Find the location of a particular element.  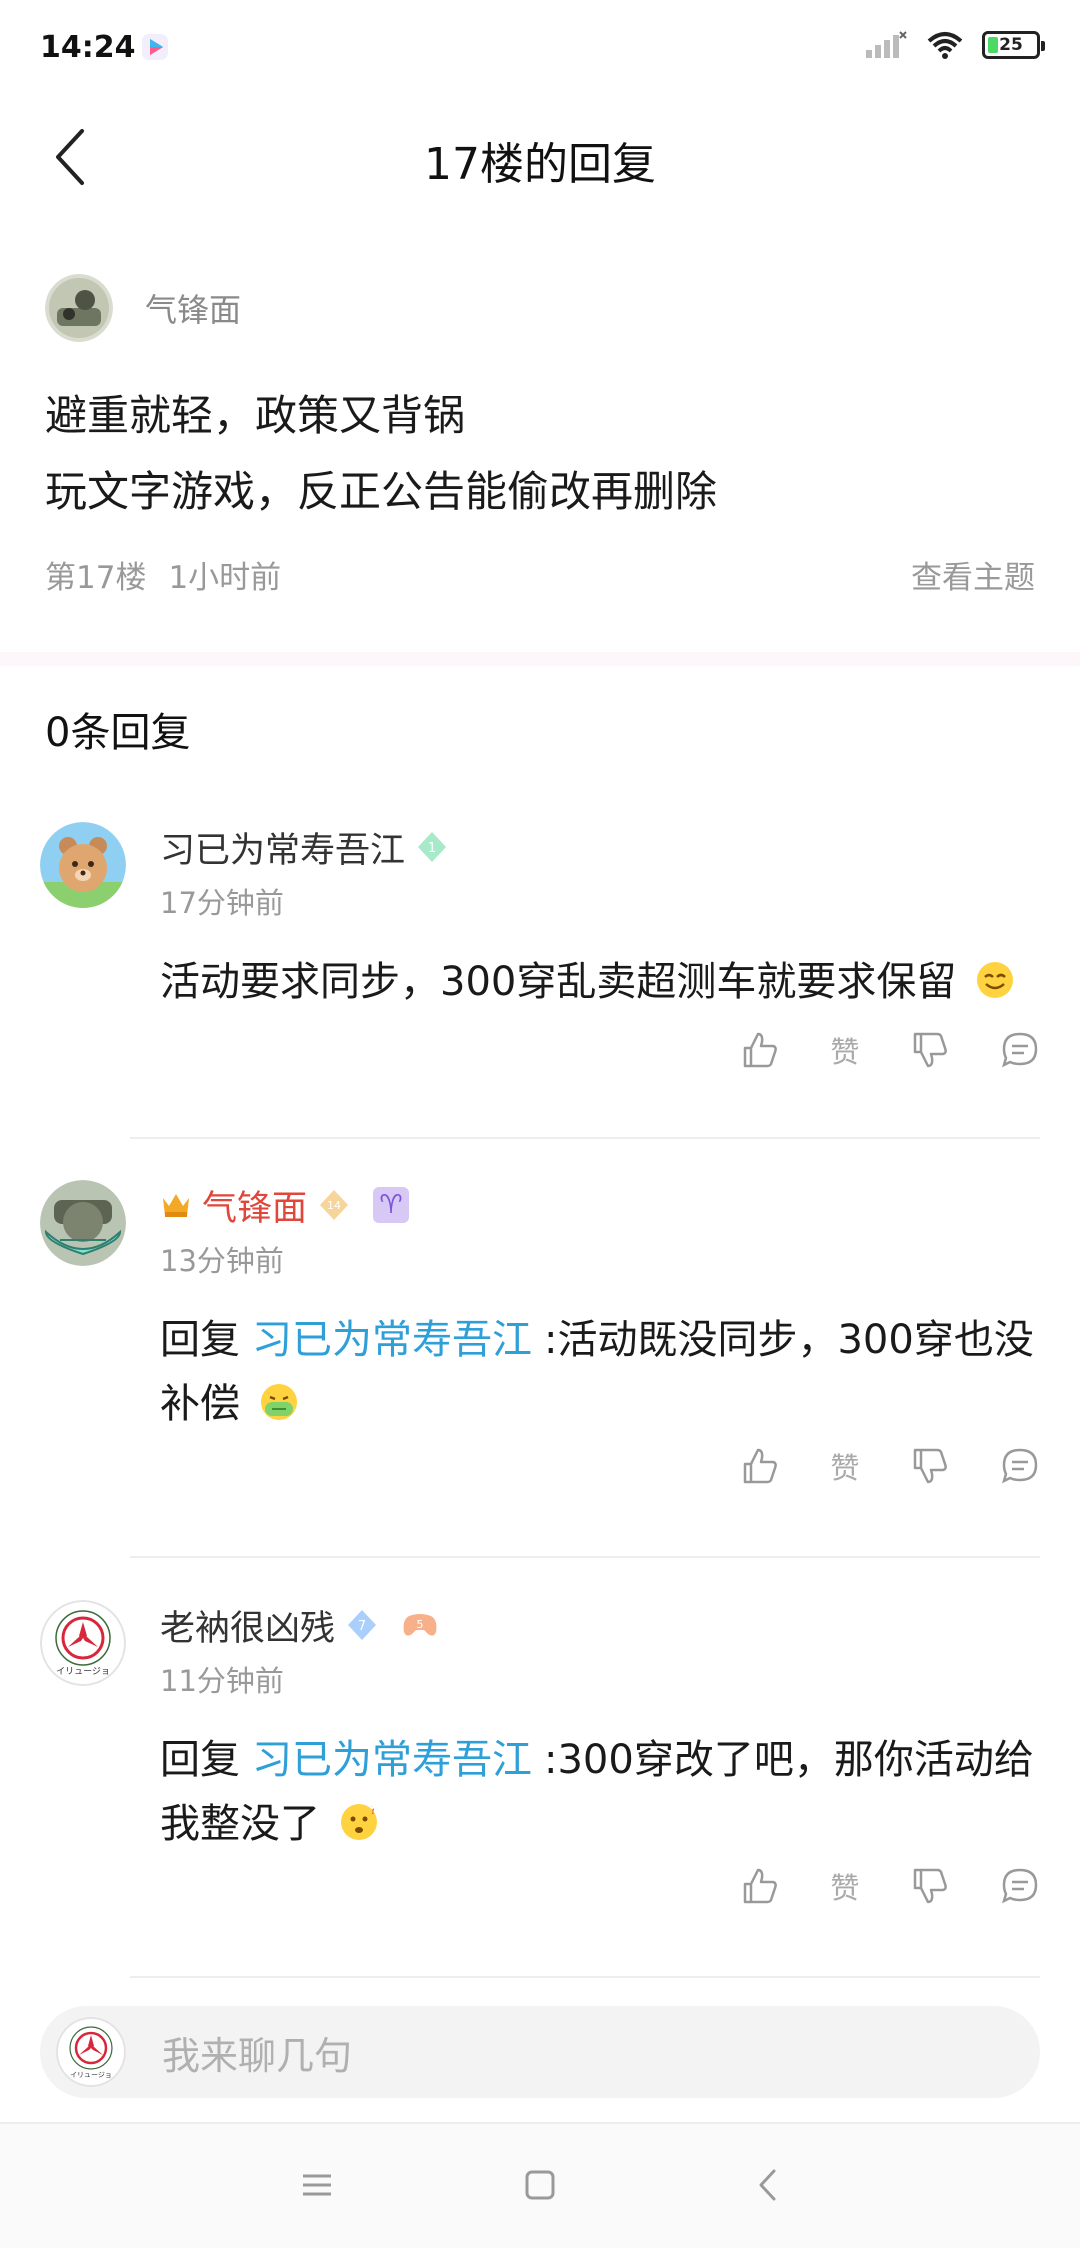

op-time: 1小时前 is located at coordinates (225, 578).